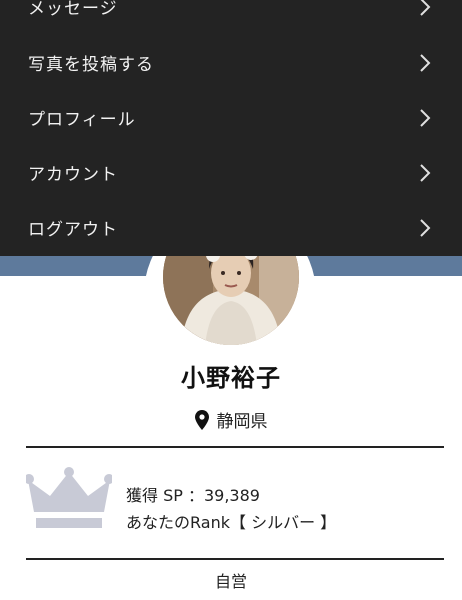 This screenshot has width=462, height=600. What do you see at coordinates (230, 581) in the screenshot?
I see `occupation: 自営` at bounding box center [230, 581].